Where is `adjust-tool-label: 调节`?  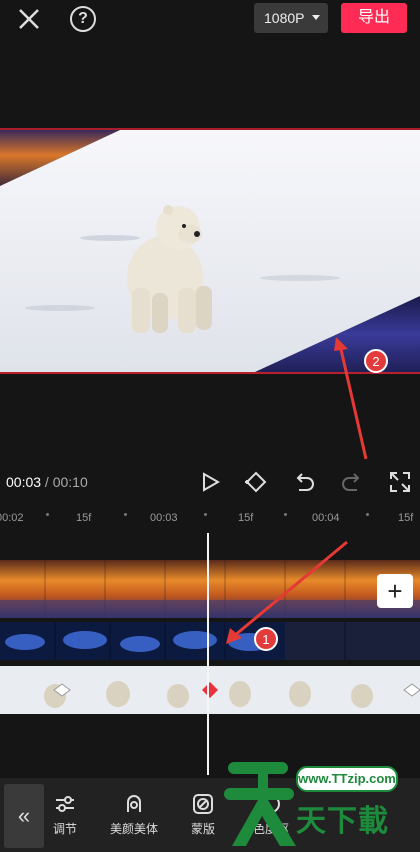 adjust-tool-label: 调节 is located at coordinates (64, 829).